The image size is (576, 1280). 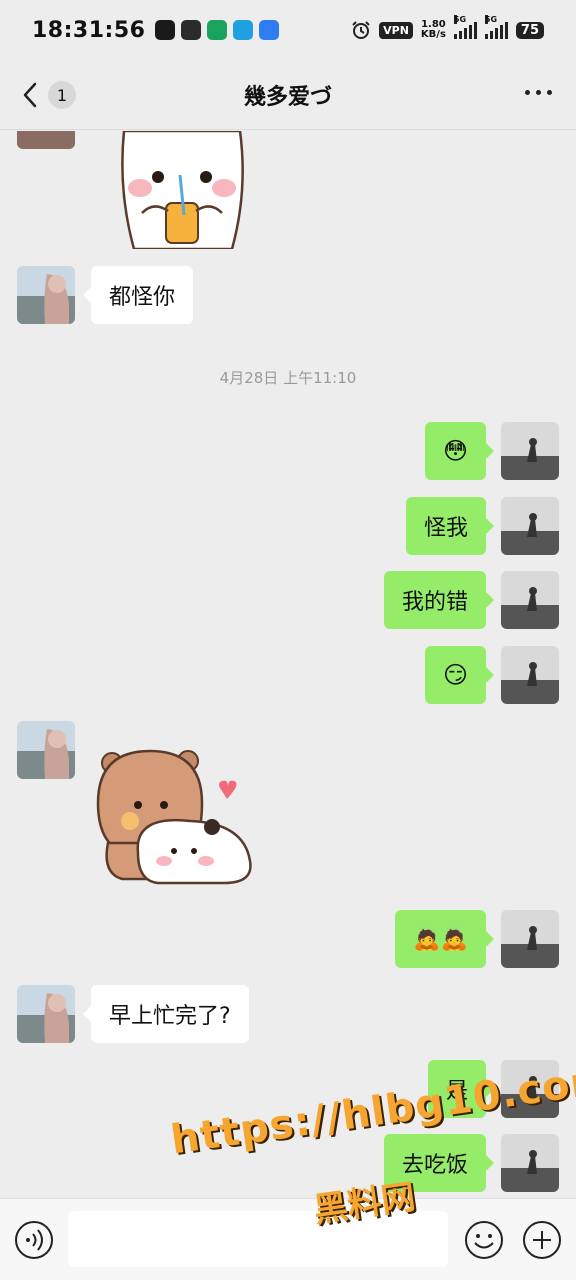 I want to click on message-bubble-outgoing: 去吃饭, so click(x=439, y=1163).